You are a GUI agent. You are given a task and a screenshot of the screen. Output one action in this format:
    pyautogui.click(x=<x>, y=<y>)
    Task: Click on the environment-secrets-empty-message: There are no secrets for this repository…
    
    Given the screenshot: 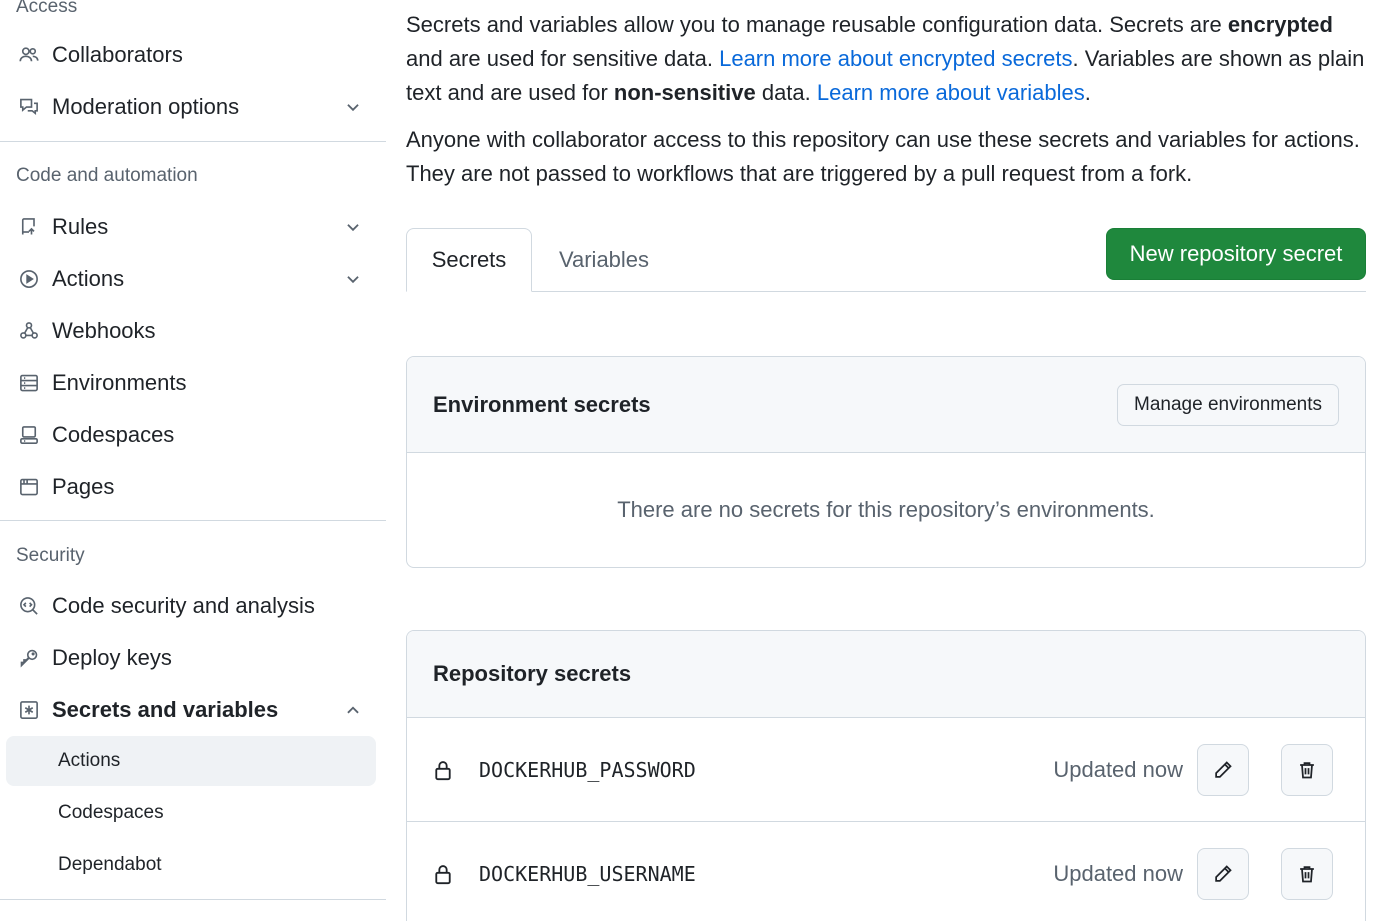 What is the action you would take?
    pyautogui.click(x=886, y=509)
    